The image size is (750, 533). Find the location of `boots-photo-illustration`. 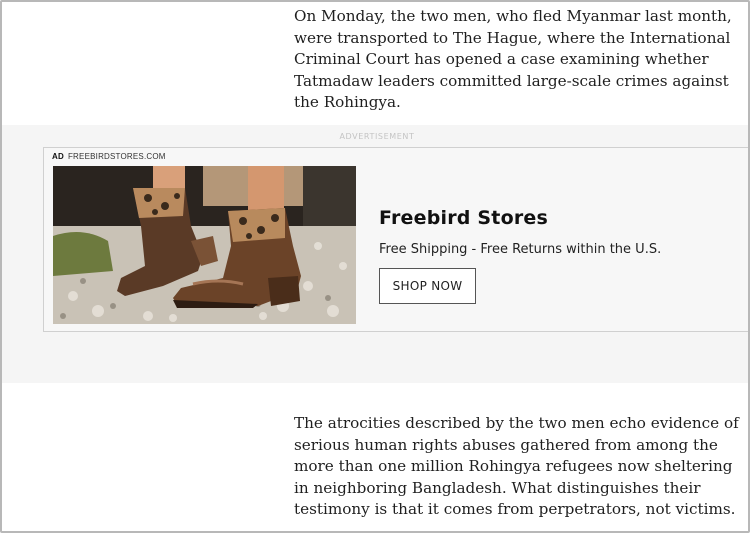

boots-photo-illustration is located at coordinates (204, 245).